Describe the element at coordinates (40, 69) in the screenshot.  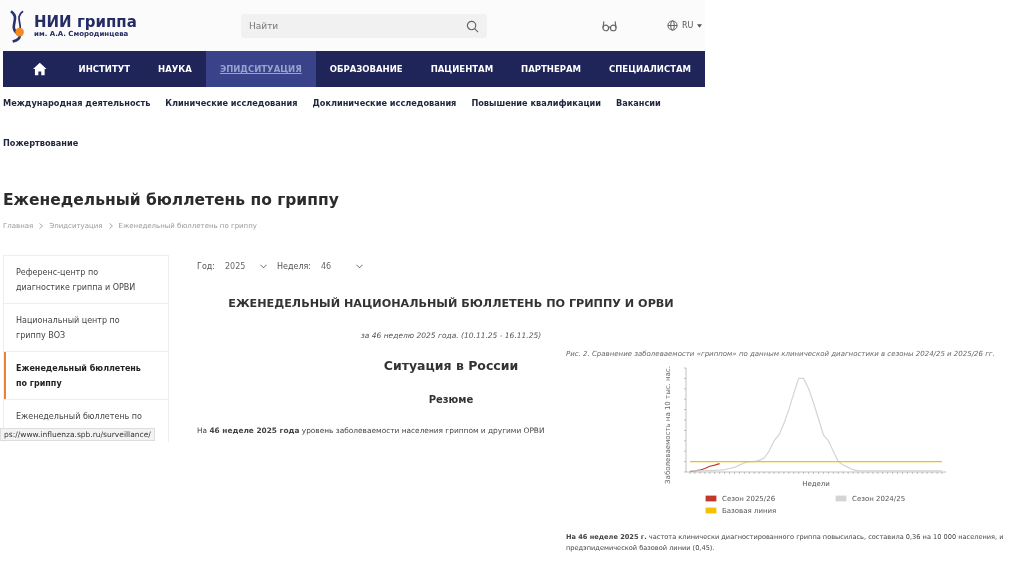
I see `home-icon` at that location.